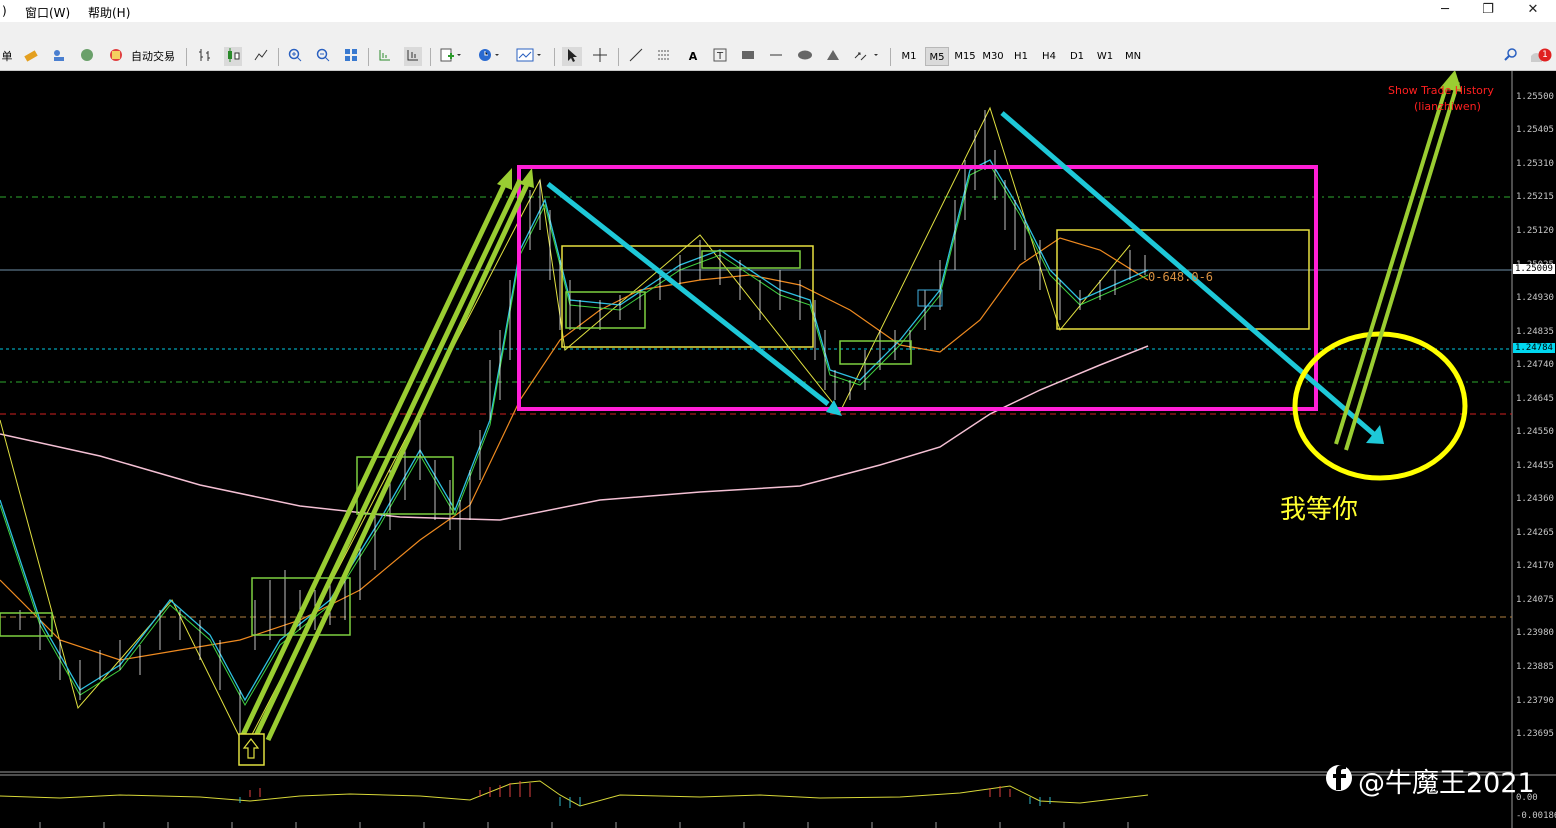 The height and width of the screenshot is (828, 1556). Describe the element at coordinates (1535, 533) in the screenshot. I see `price-tick: 1.24265` at that location.